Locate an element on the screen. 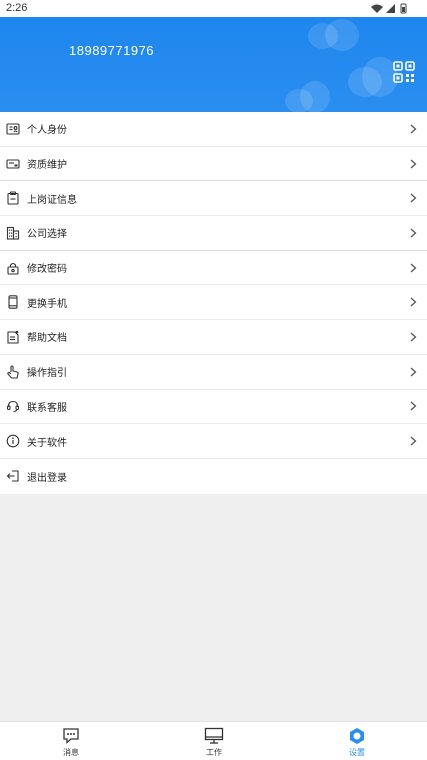 The image size is (427, 760). menu-label: 个人身份 is located at coordinates (47, 131).